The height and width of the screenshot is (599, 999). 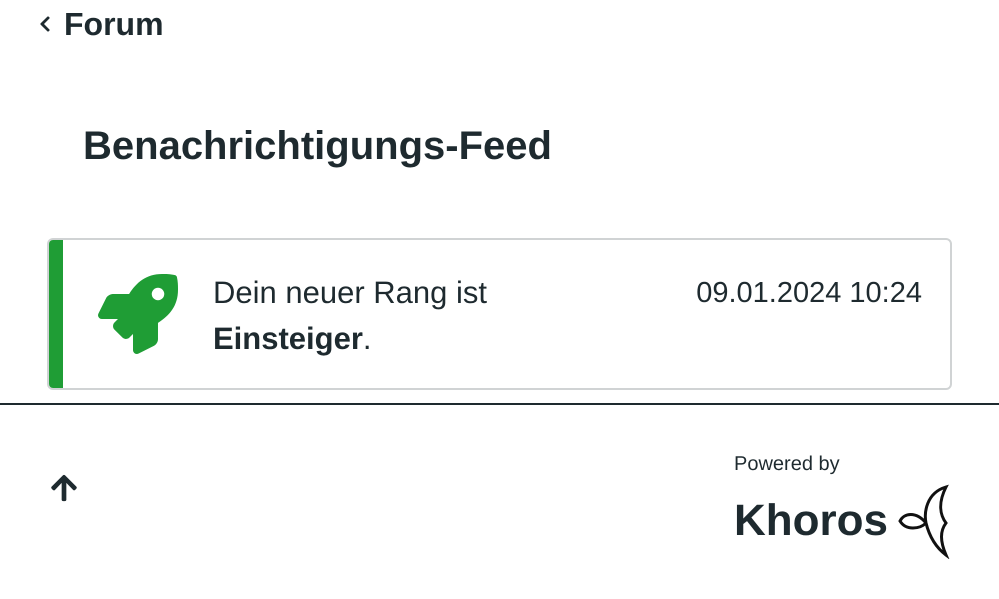 What do you see at coordinates (350, 316) in the screenshot?
I see `notification-message: Dein neuer Rang ist Einsteiger.` at bounding box center [350, 316].